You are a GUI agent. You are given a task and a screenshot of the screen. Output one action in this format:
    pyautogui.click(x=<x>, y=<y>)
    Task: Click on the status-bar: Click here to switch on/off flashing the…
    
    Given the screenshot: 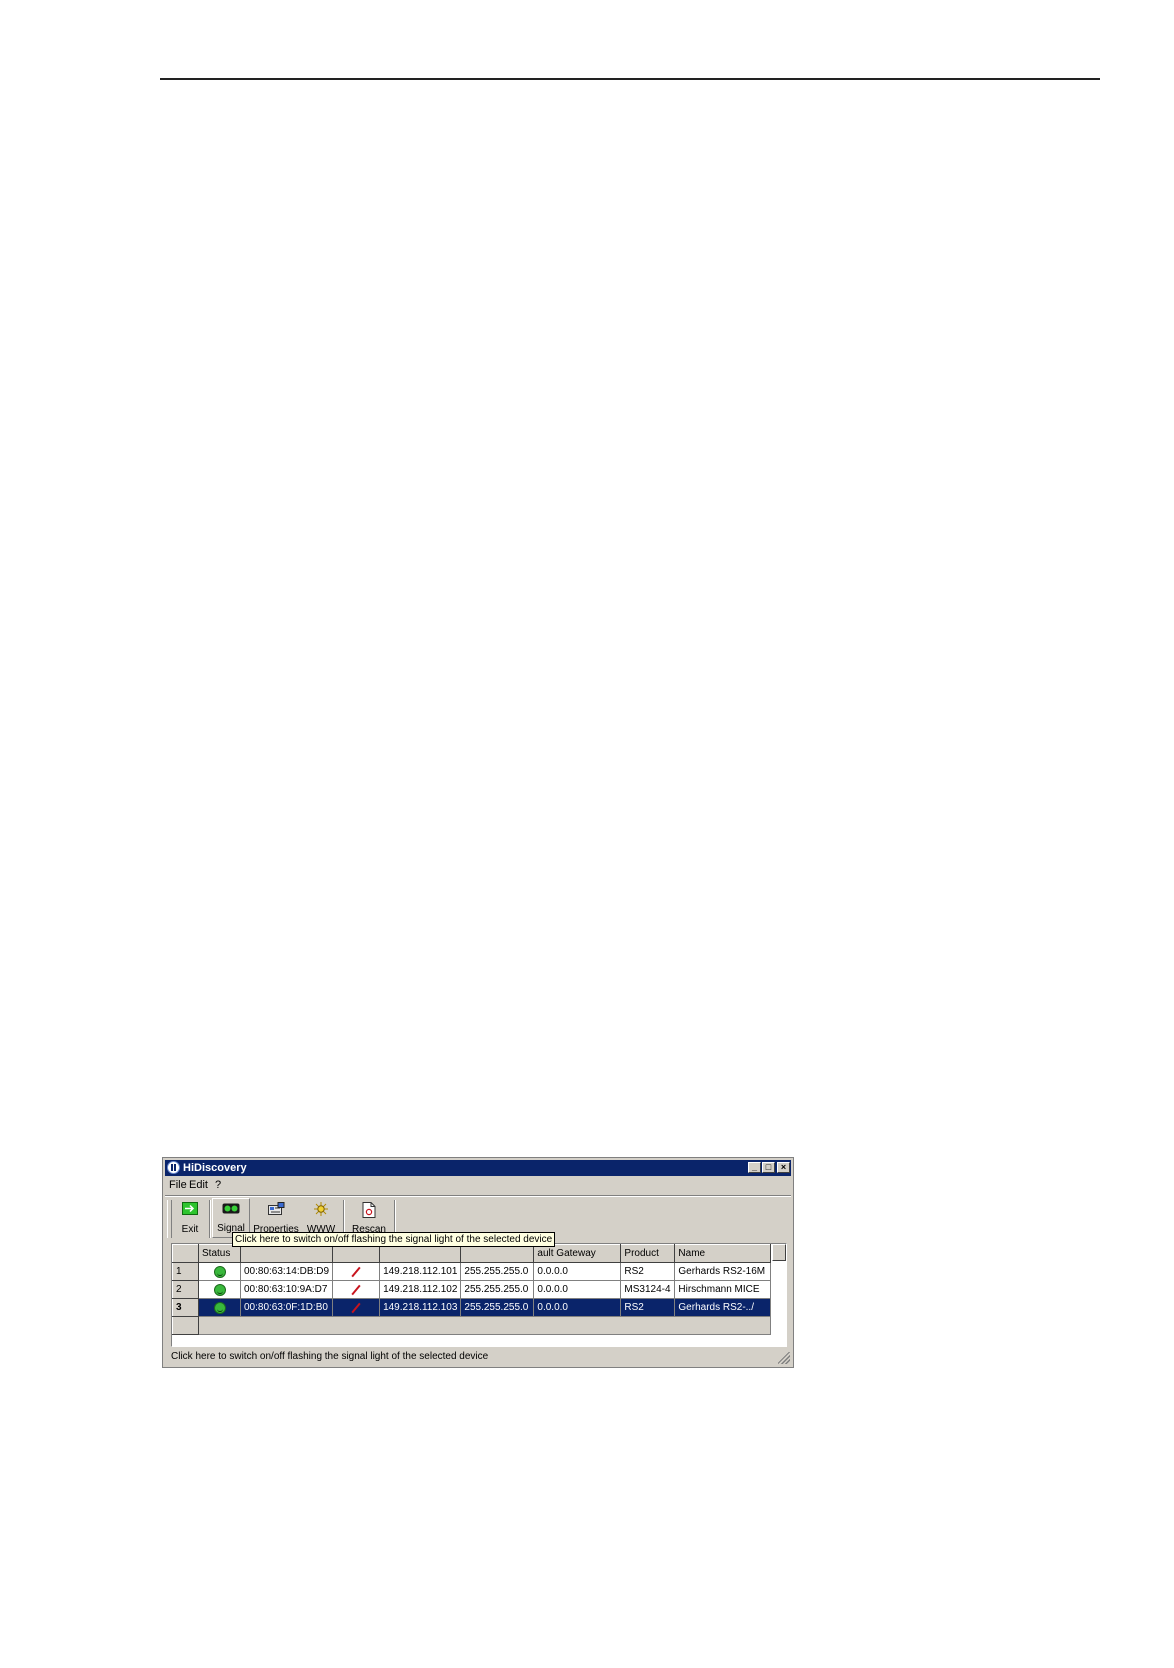 What is the action you would take?
    pyautogui.click(x=478, y=1356)
    